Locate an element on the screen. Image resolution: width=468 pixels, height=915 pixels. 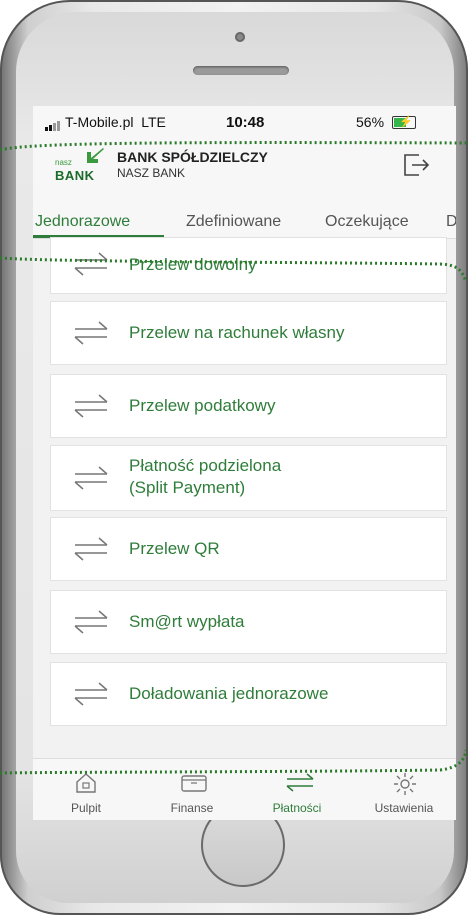
payment-item-rachunek-wlasny: Przelew na rachunek własny is located at coordinates (248, 333).